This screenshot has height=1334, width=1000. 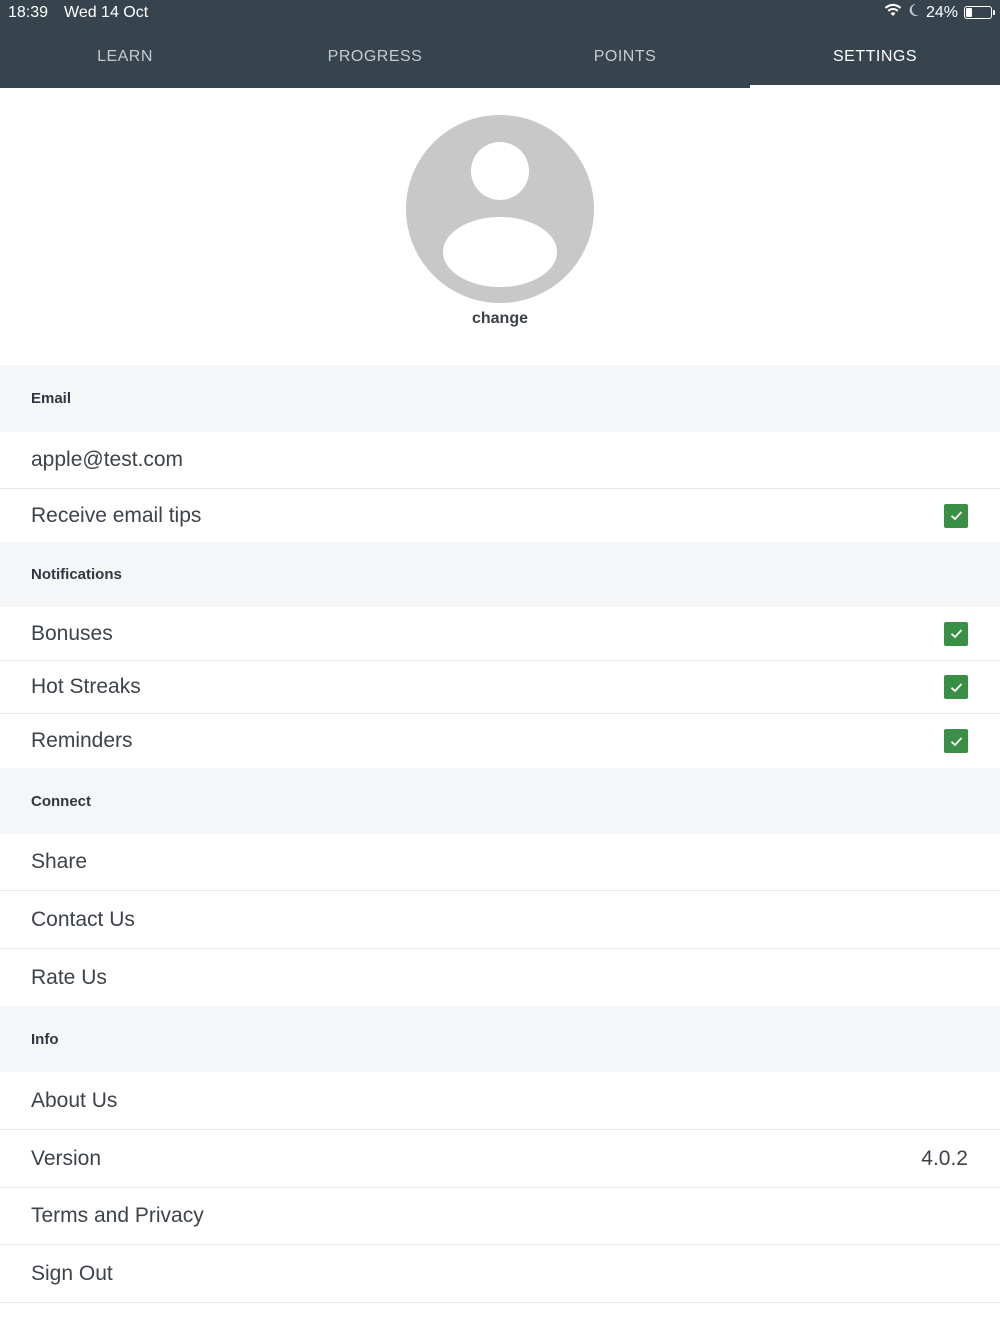 What do you see at coordinates (979, 12) in the screenshot?
I see `battery-icon` at bounding box center [979, 12].